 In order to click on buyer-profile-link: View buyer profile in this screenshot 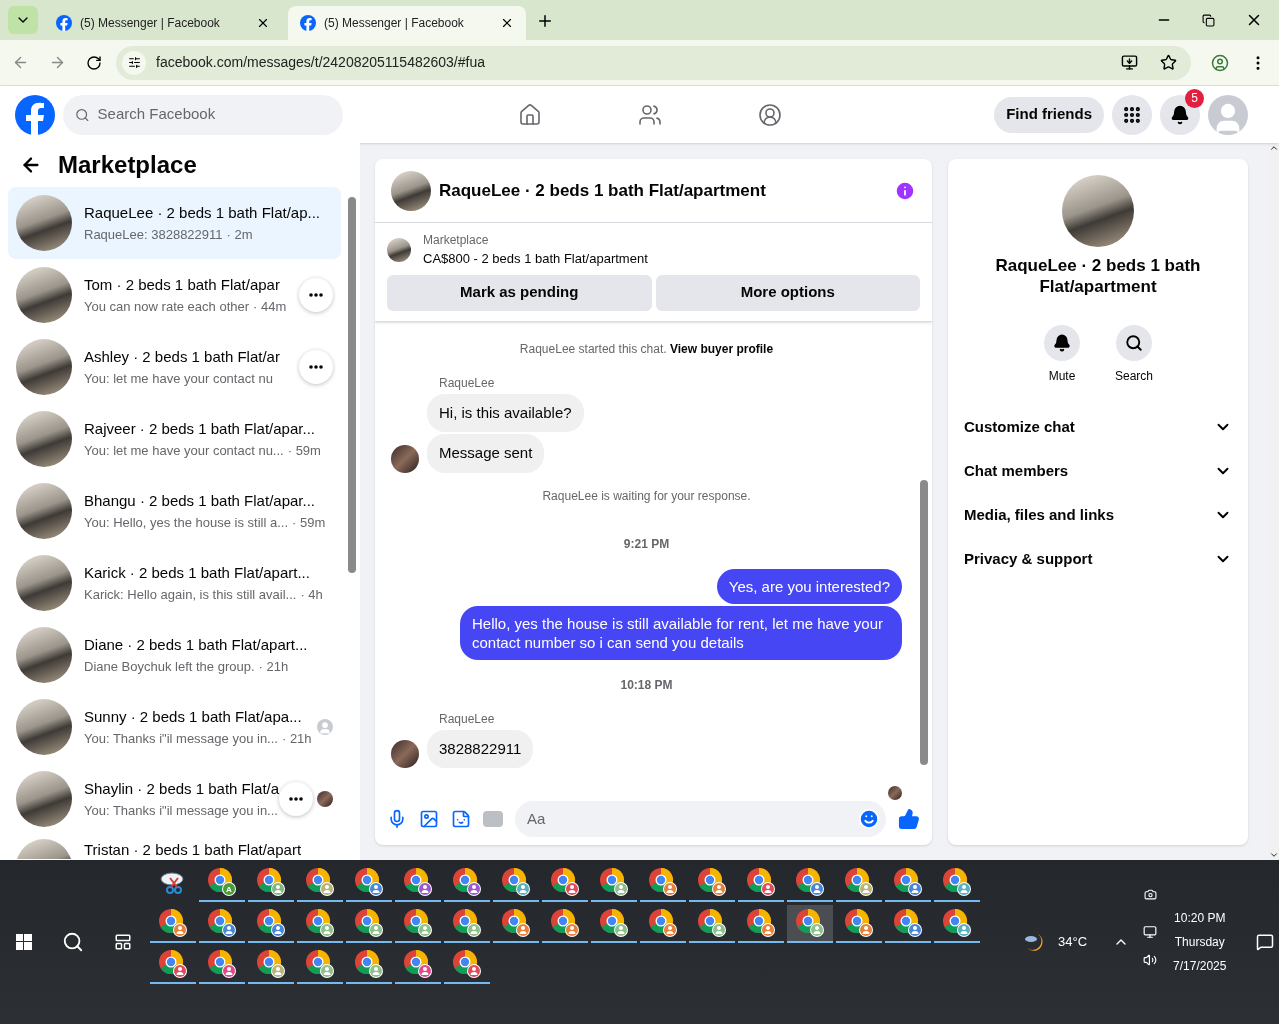, I will do `click(721, 348)`.